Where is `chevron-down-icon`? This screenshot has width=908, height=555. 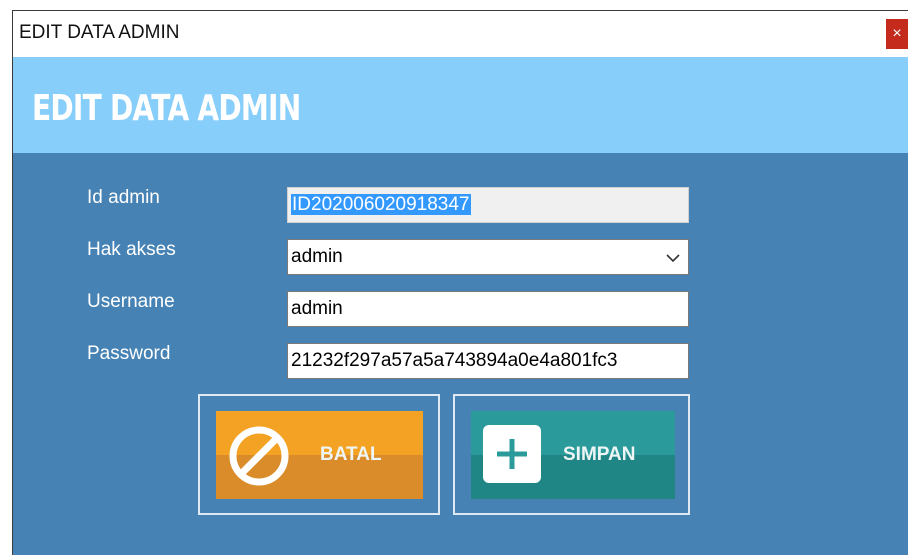
chevron-down-icon is located at coordinates (673, 258).